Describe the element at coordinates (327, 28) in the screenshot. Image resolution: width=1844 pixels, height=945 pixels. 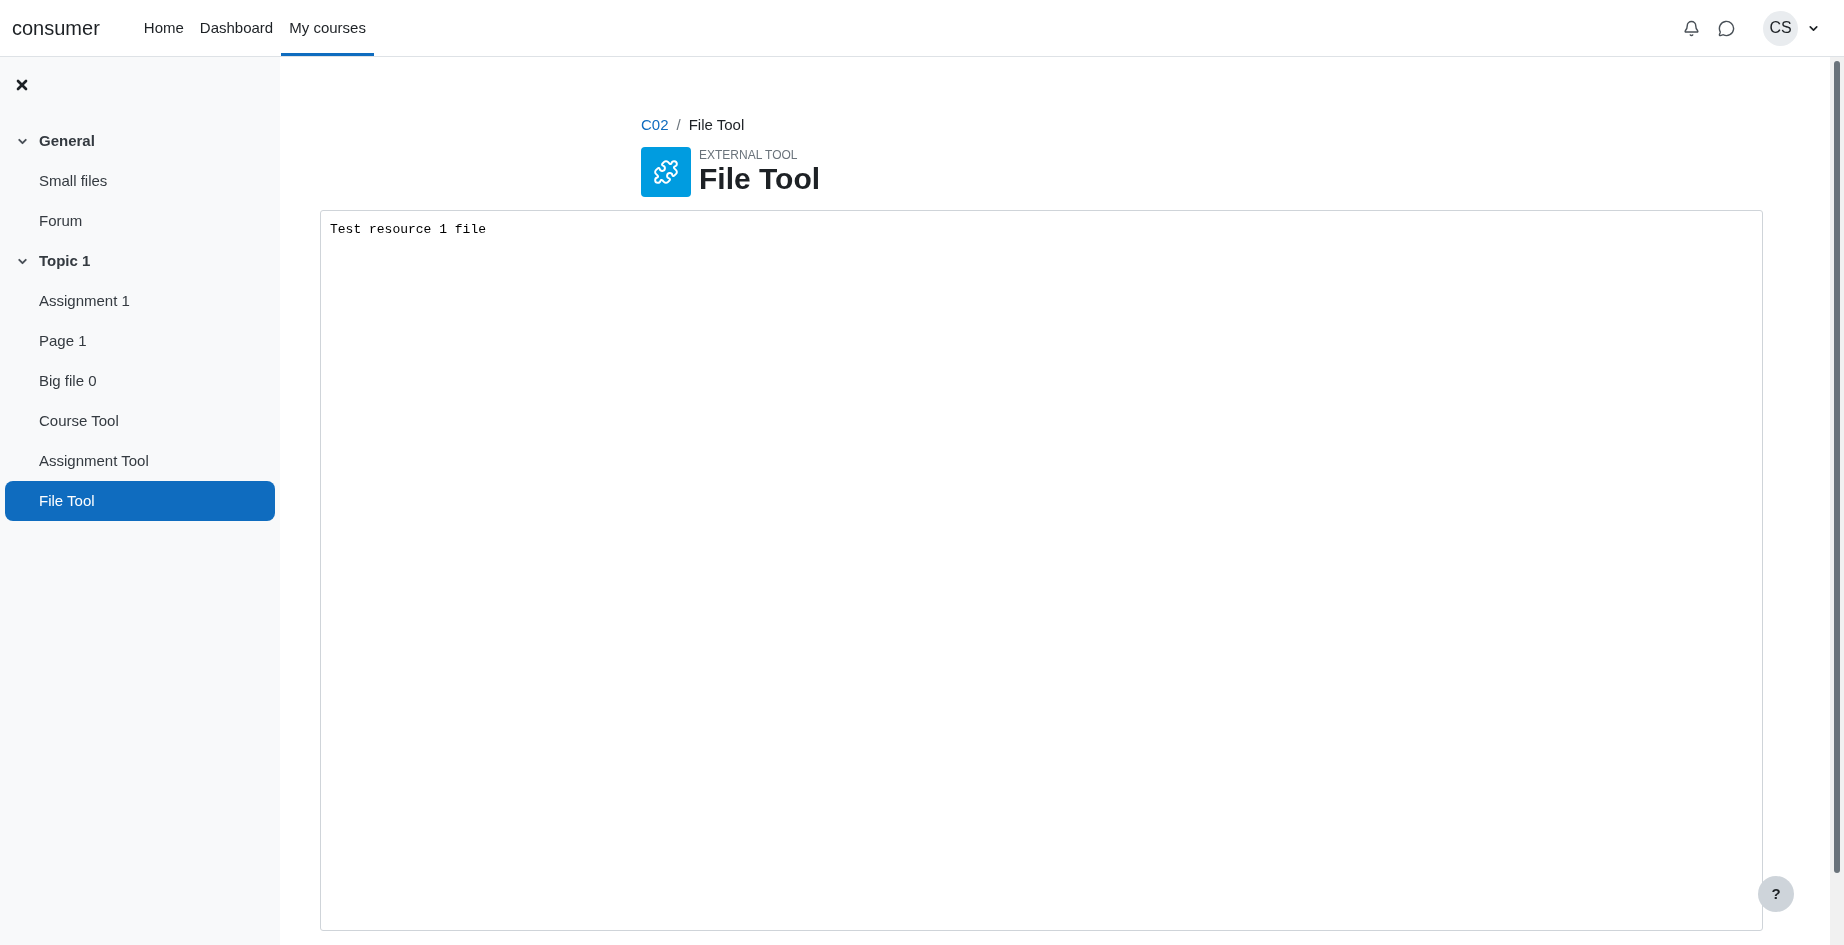
I see `nav-link: My courses` at that location.